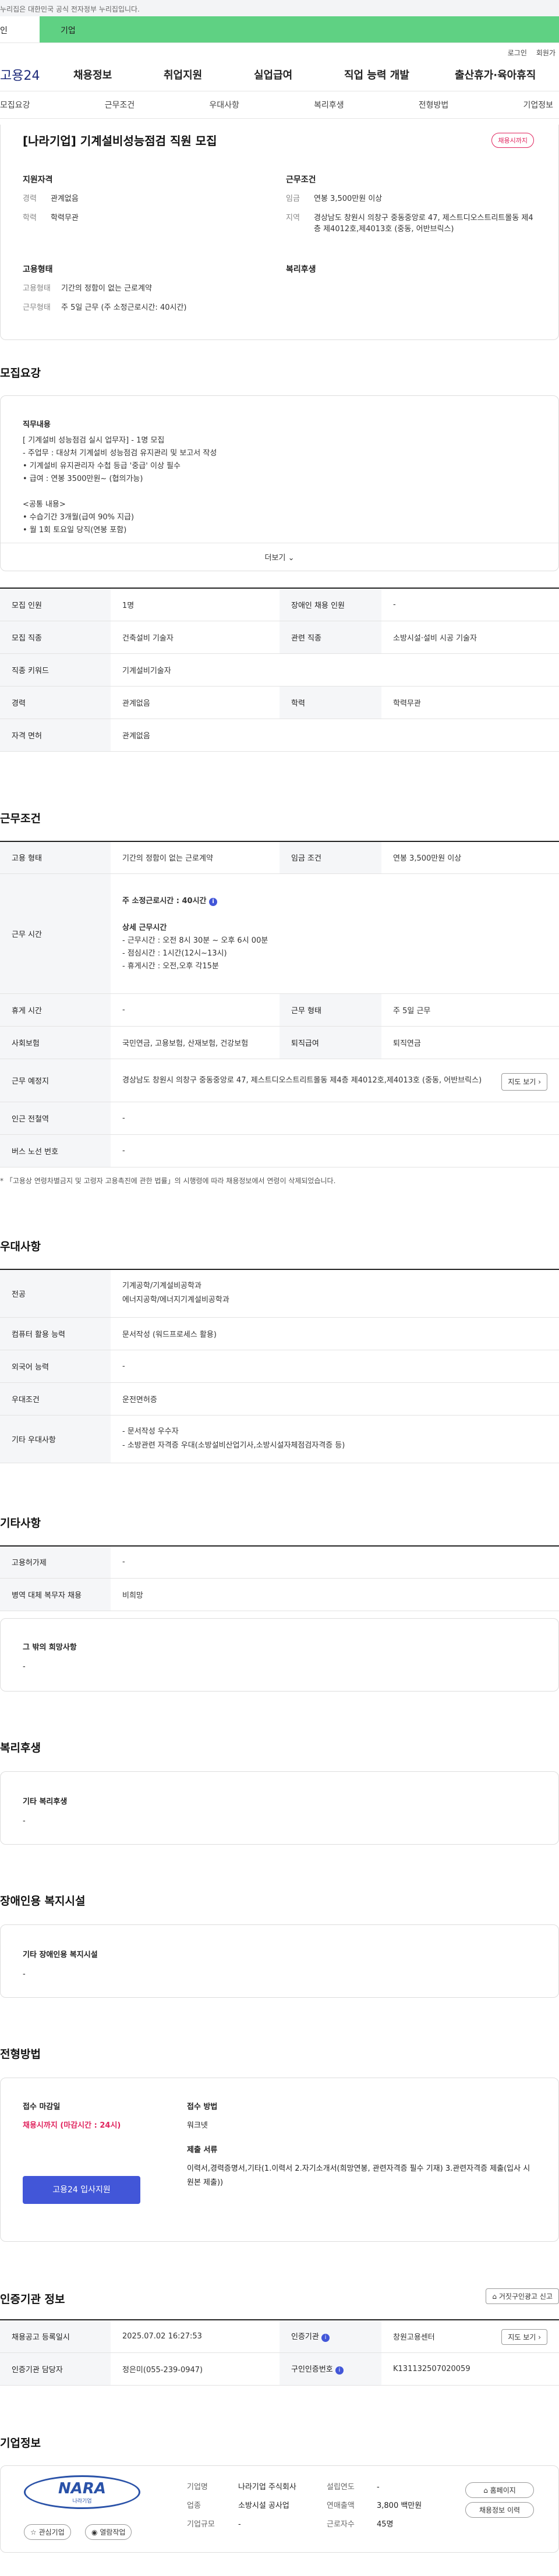 The image size is (559, 2576). I want to click on hours-detail-line: - 휴게시간 : 오전,오후 각15분, so click(170, 966).